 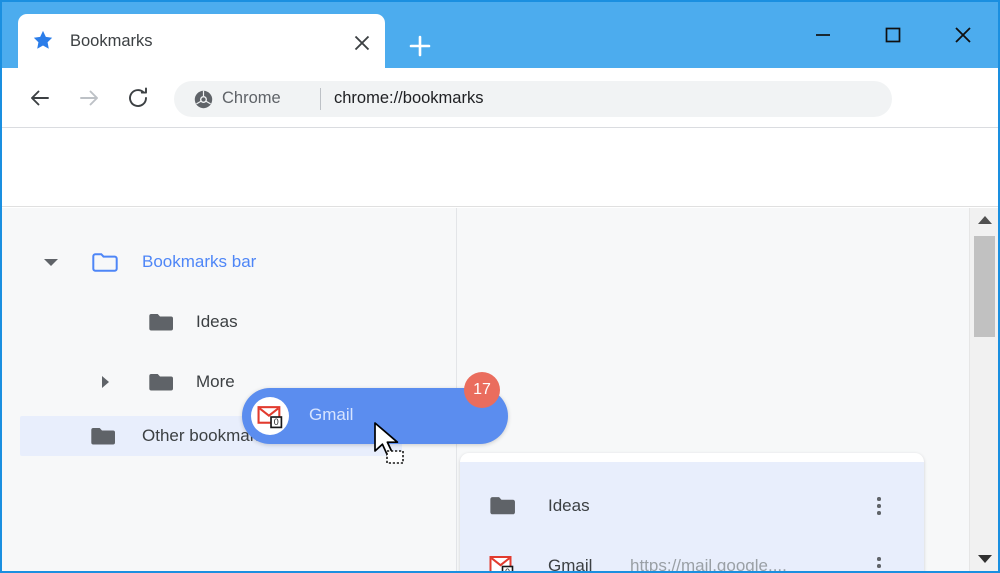 I want to click on tab-title: Bookmarks, so click(x=111, y=41).